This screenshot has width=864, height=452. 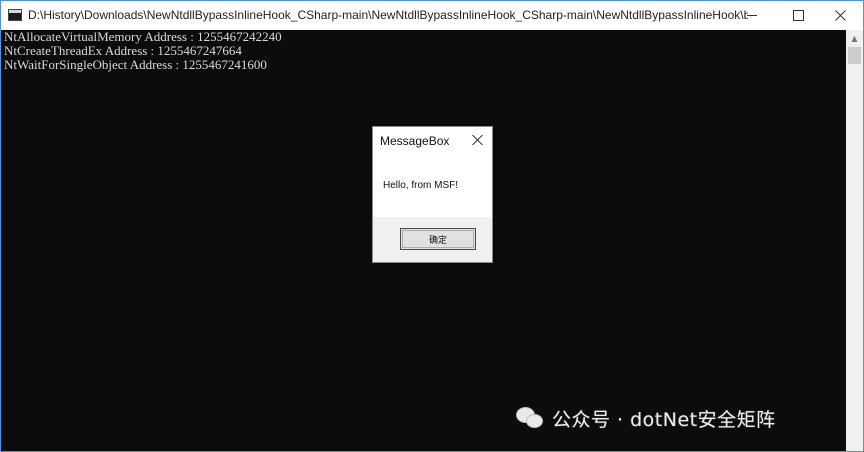 I want to click on scroll-up-arrow-icon: ▲, so click(x=854, y=38).